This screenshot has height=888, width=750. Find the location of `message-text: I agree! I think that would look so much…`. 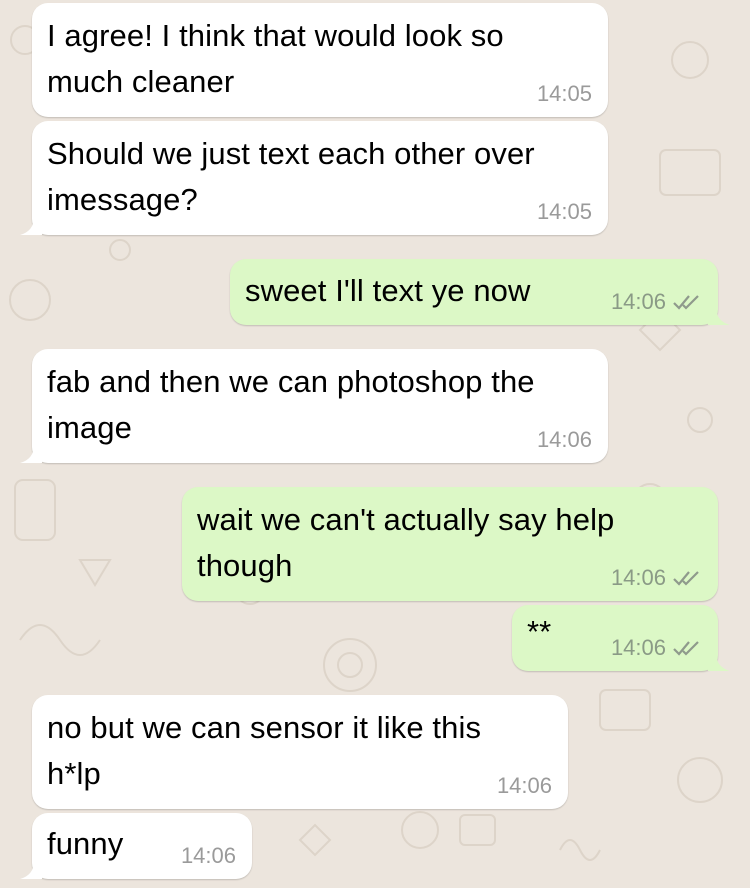

message-text: I agree! I think that would look so much… is located at coordinates (275, 58).